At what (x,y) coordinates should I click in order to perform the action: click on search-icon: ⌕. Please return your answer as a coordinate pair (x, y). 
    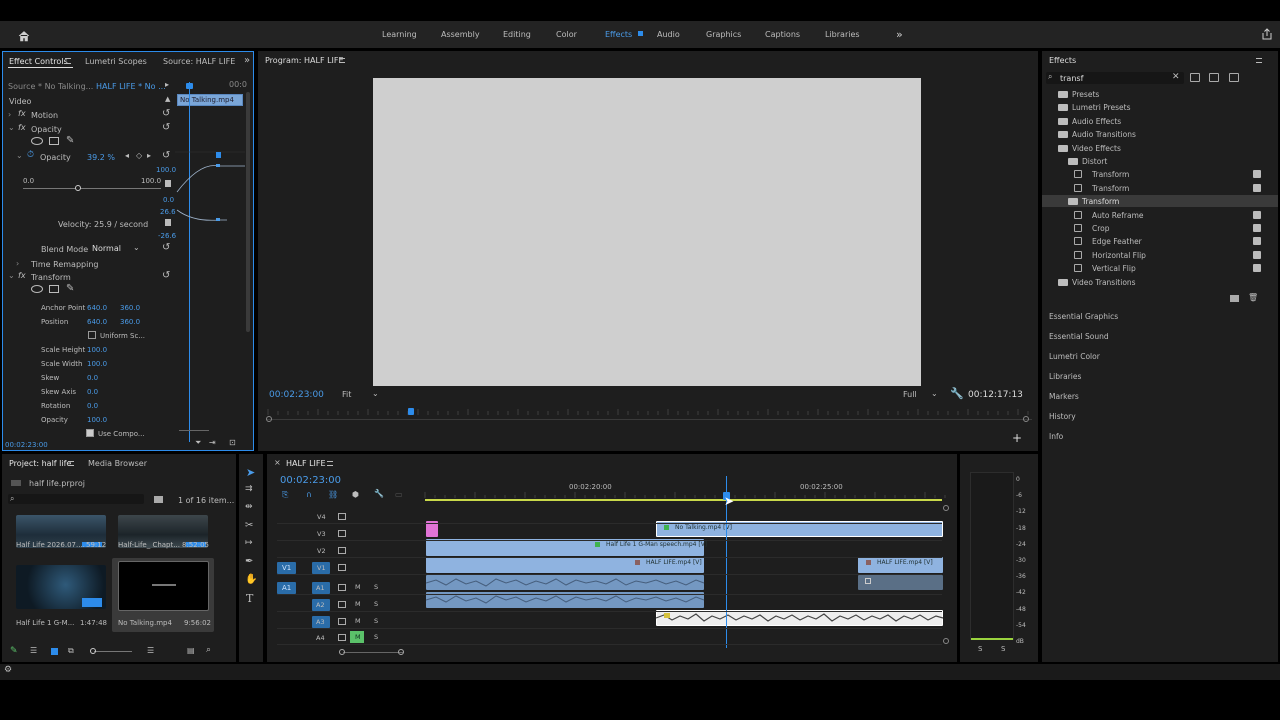
    Looking at the image, I should click on (208, 650).